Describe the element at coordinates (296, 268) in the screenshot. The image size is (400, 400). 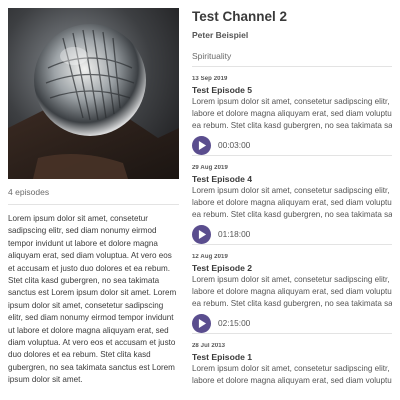
I see `episode-title: Test Episode 2` at that location.